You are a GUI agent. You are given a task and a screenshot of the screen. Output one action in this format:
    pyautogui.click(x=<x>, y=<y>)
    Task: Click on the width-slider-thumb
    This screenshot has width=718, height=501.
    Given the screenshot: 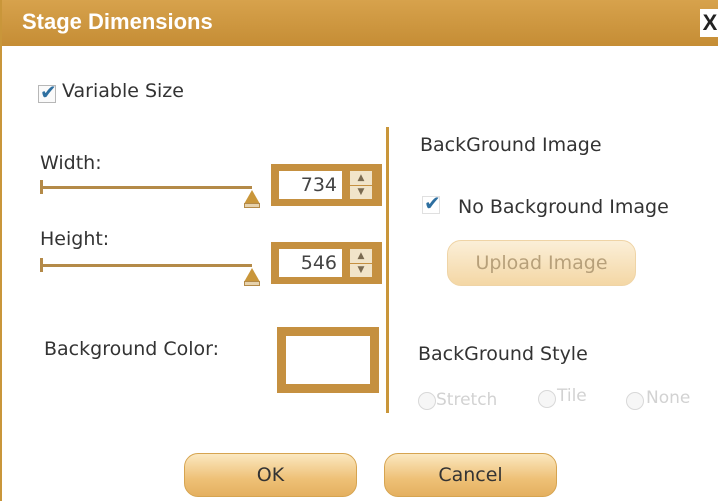 What is the action you would take?
    pyautogui.click(x=252, y=197)
    